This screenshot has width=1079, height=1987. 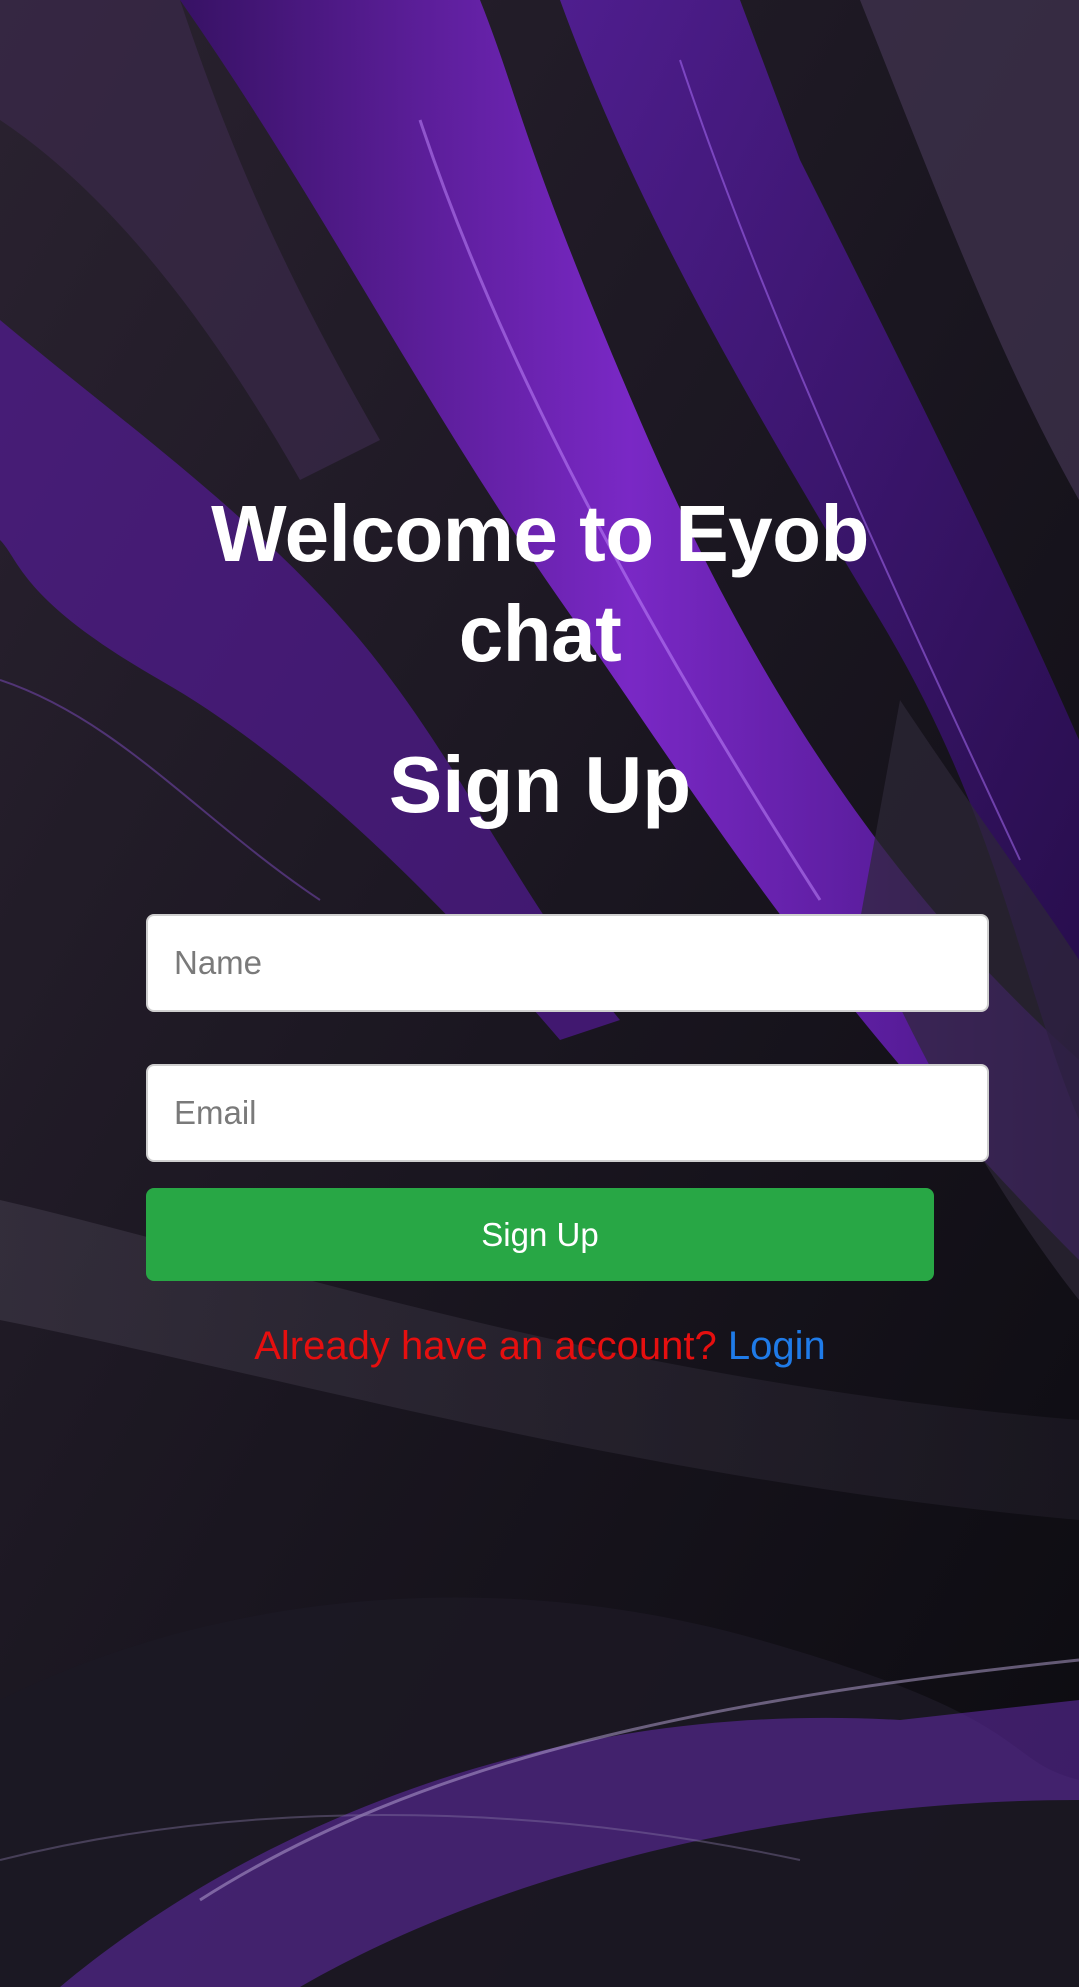 I want to click on name-input, so click(x=567, y=963).